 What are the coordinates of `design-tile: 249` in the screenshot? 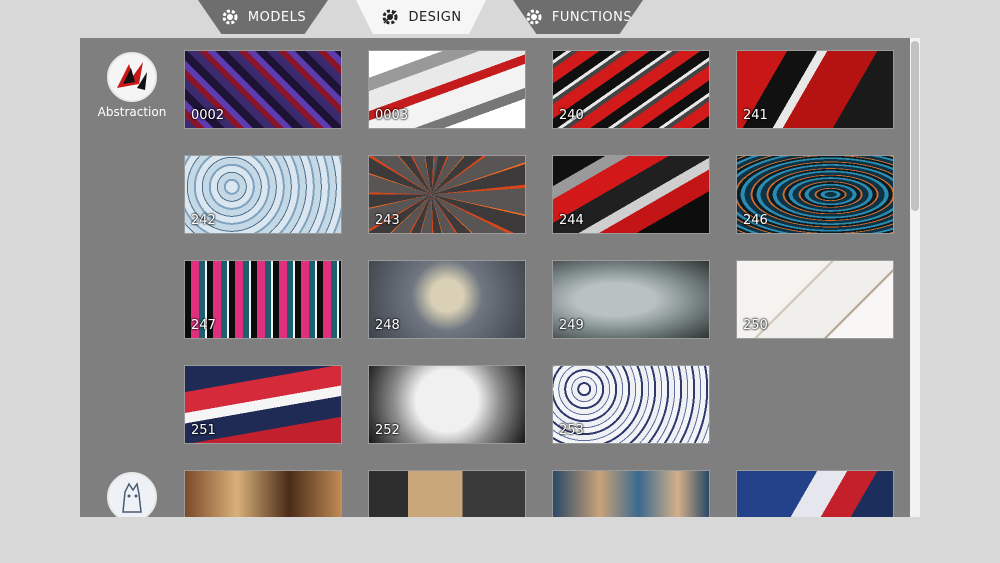 It's located at (631, 299).